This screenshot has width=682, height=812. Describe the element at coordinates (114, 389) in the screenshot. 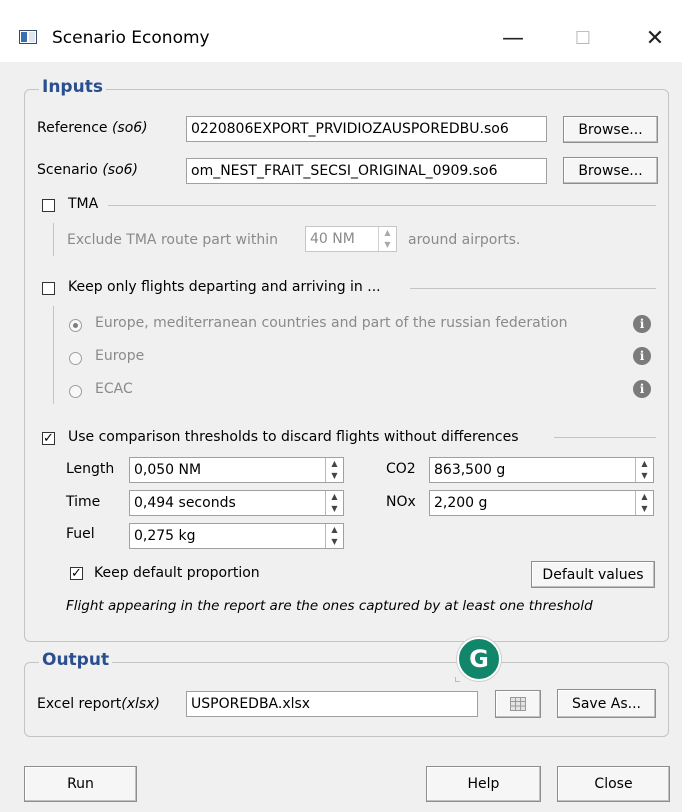

I see `region-option-ecac: ECAC` at that location.